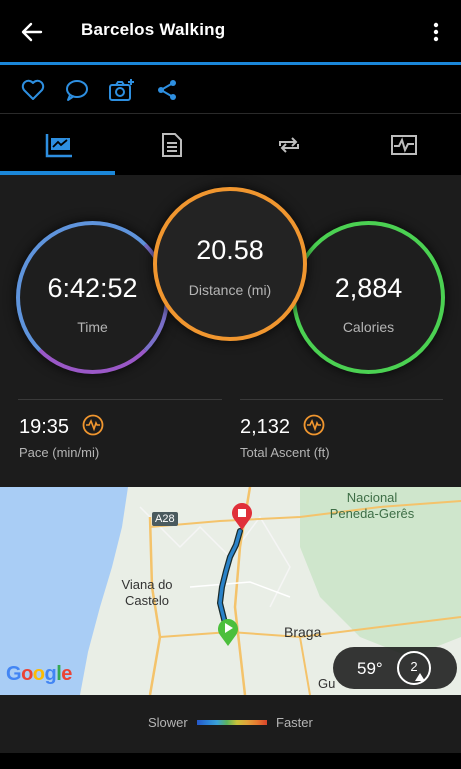 The height and width of the screenshot is (769, 461). I want to click on city-label-braga: Braga, so click(303, 632).